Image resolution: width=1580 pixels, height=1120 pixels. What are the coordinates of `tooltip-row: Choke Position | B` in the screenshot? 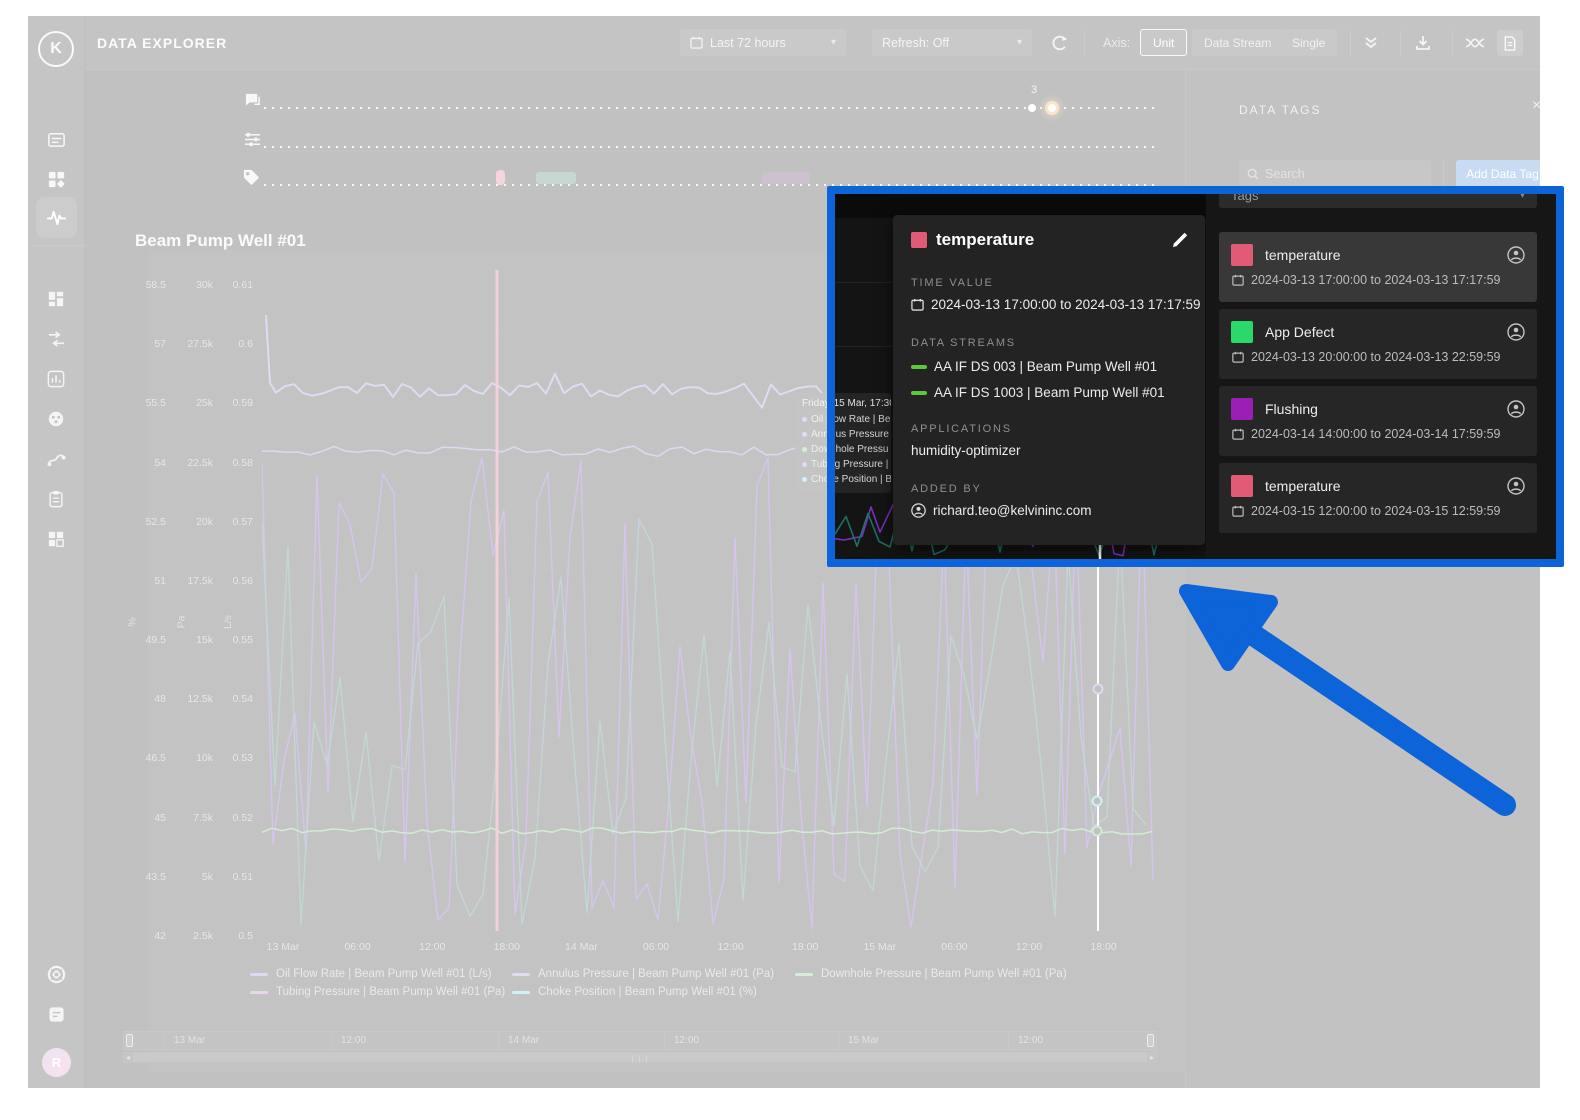 It's located at (863, 479).